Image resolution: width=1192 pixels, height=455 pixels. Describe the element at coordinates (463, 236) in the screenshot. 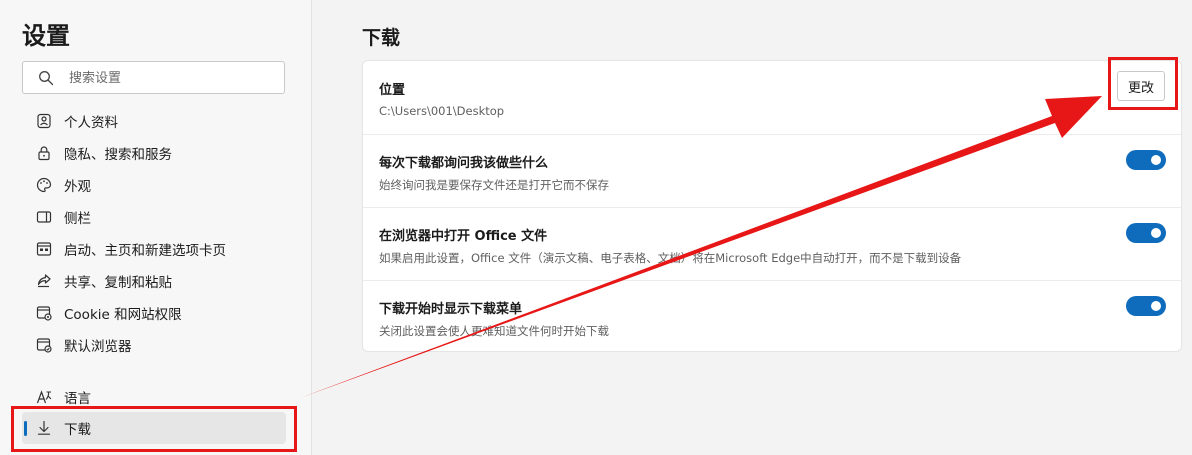

I see `setting-title: 在浏览器中打开 Office 文件` at that location.